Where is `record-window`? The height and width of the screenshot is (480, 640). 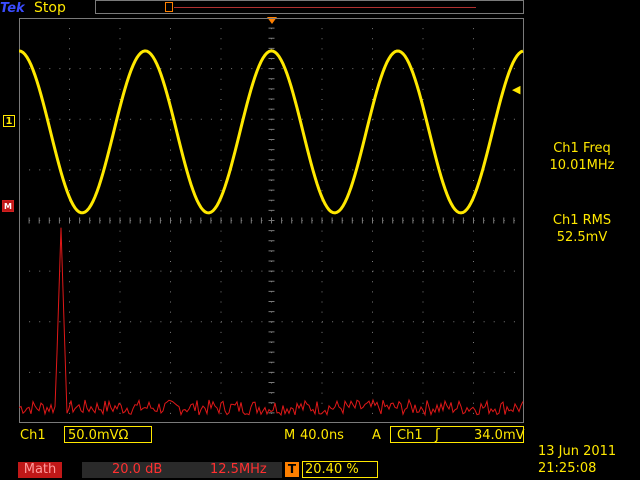 record-window is located at coordinates (169, 7).